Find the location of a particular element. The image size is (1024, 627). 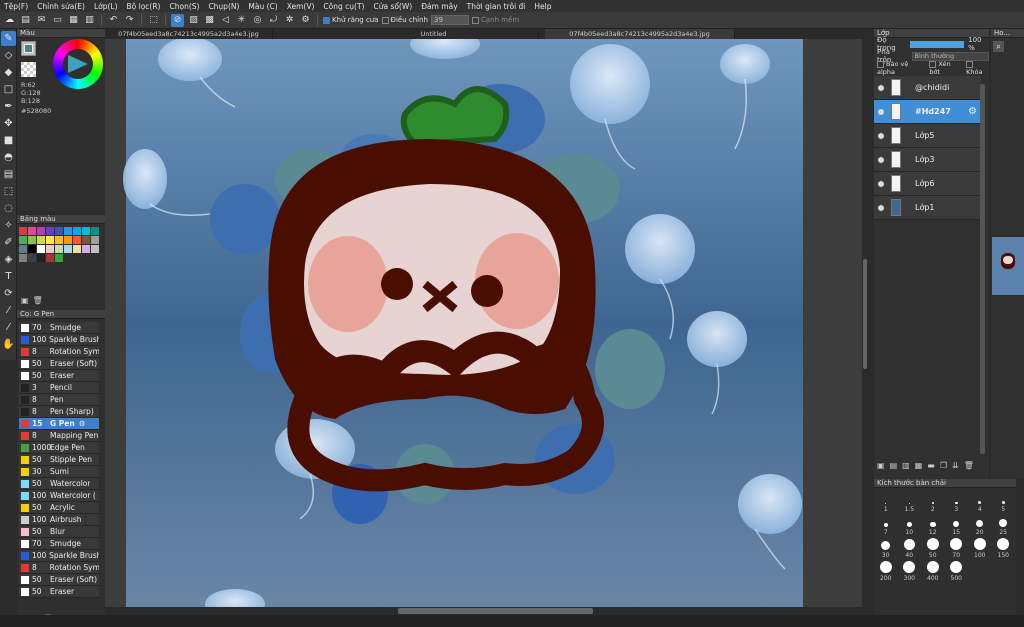

menu-item: Lớp(L) is located at coordinates (106, 6).